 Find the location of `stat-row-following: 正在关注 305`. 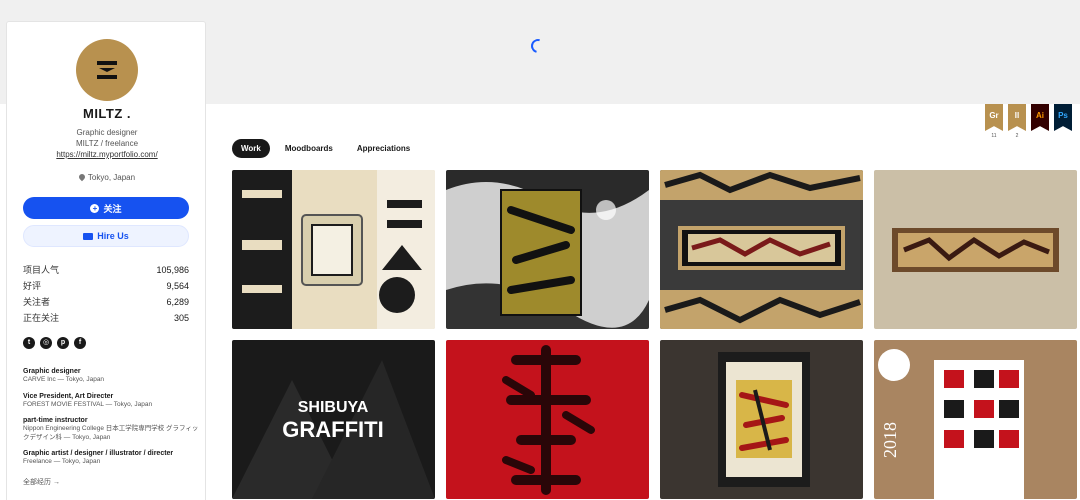

stat-row-following: 正在关注 305 is located at coordinates (106, 318).